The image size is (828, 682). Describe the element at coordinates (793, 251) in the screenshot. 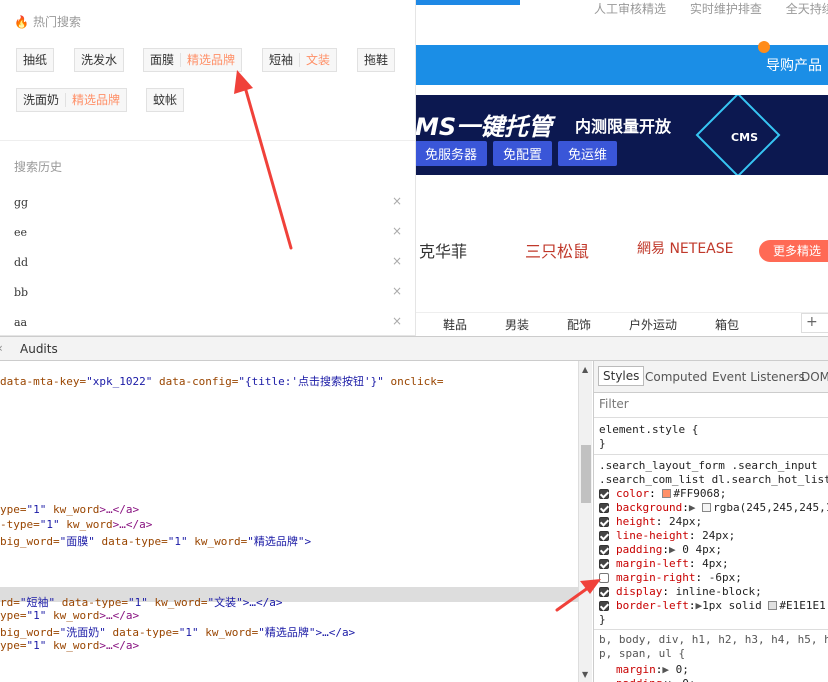

I see `more-brands-button: 更多精选` at that location.